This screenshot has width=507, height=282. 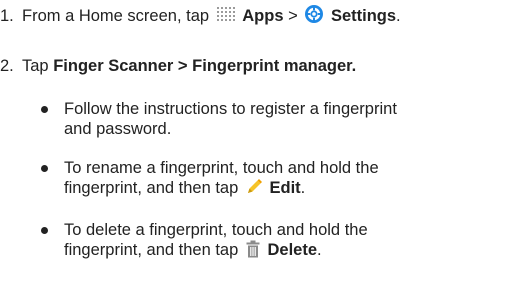 What do you see at coordinates (35, 66) in the screenshot?
I see `step-text: Tap` at bounding box center [35, 66].